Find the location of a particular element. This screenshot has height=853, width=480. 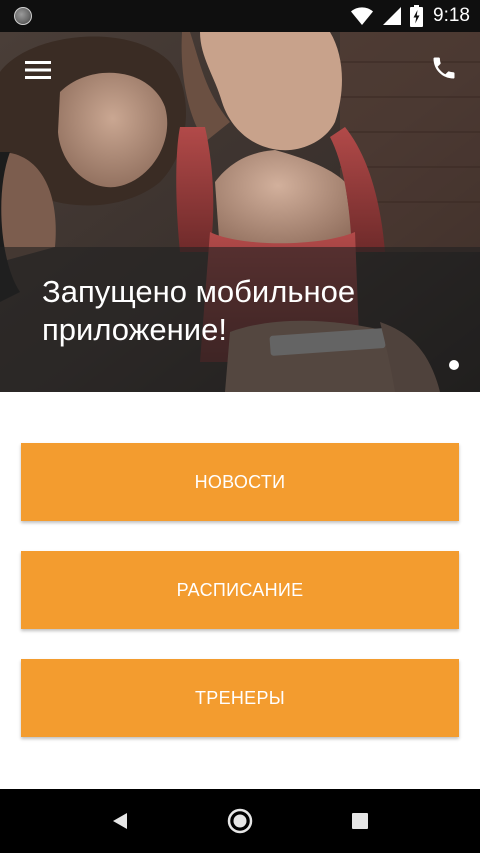

news-button: НОВОСТИ is located at coordinates (240, 482).